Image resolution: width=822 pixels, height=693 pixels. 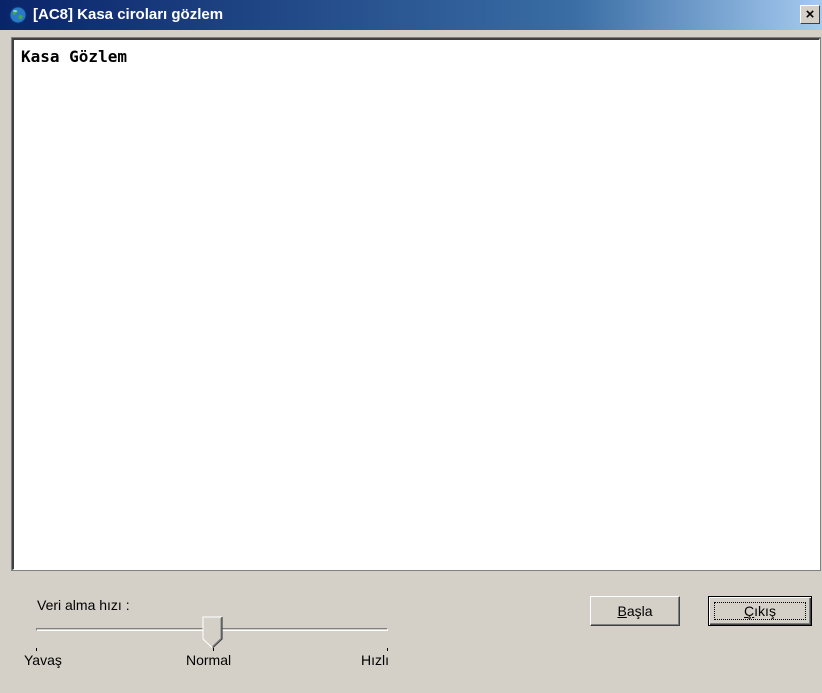 What do you see at coordinates (639, 611) in the screenshot?
I see `start-label: aşla` at bounding box center [639, 611].